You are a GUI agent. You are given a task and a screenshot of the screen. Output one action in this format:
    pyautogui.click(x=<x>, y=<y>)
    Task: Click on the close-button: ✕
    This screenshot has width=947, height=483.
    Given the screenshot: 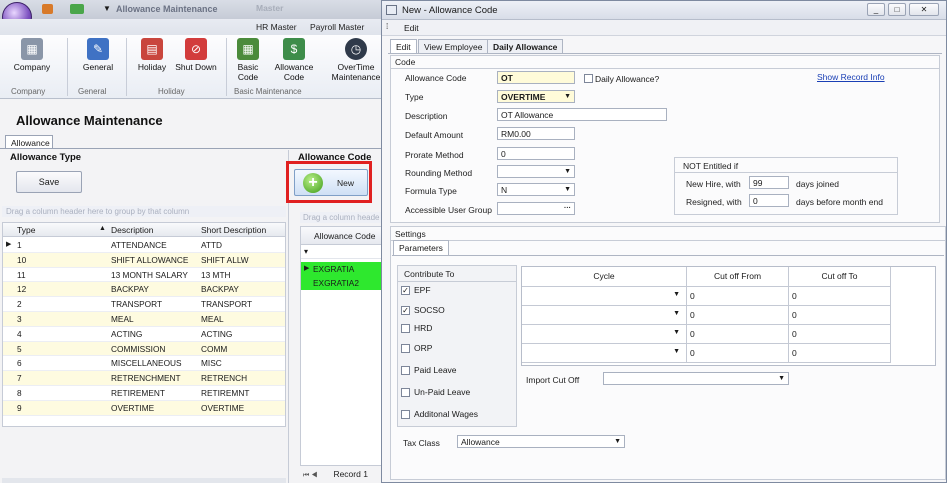 What is the action you would take?
    pyautogui.click(x=924, y=9)
    